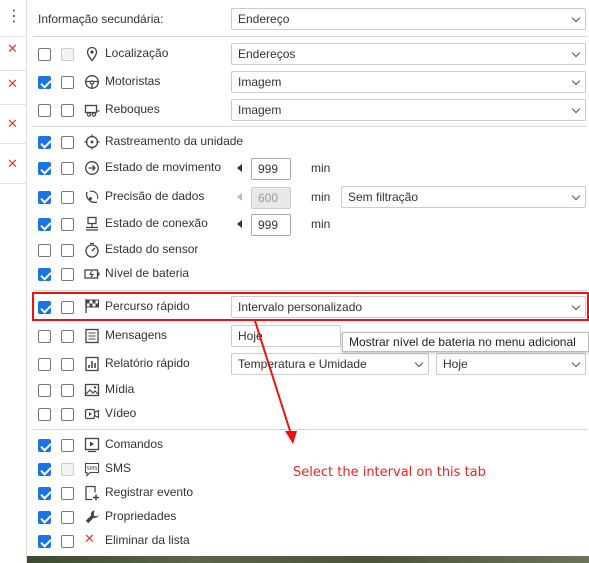  I want to click on arrow-circle-icon, so click(92, 168).